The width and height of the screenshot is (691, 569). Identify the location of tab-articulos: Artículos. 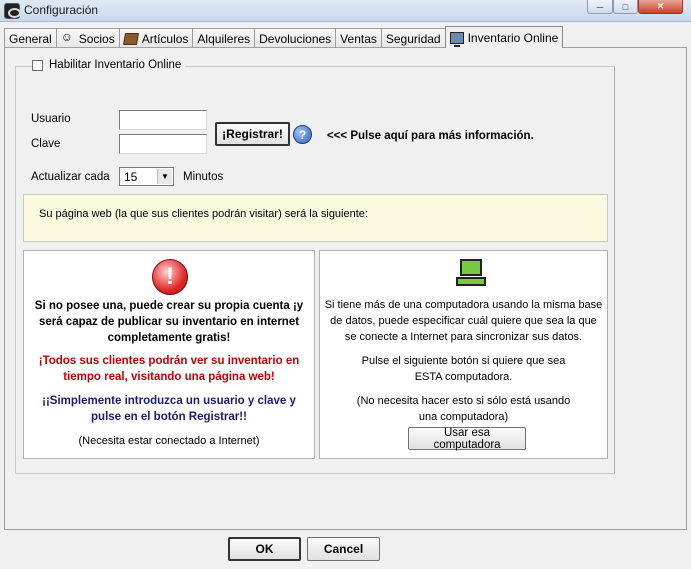
(155, 38).